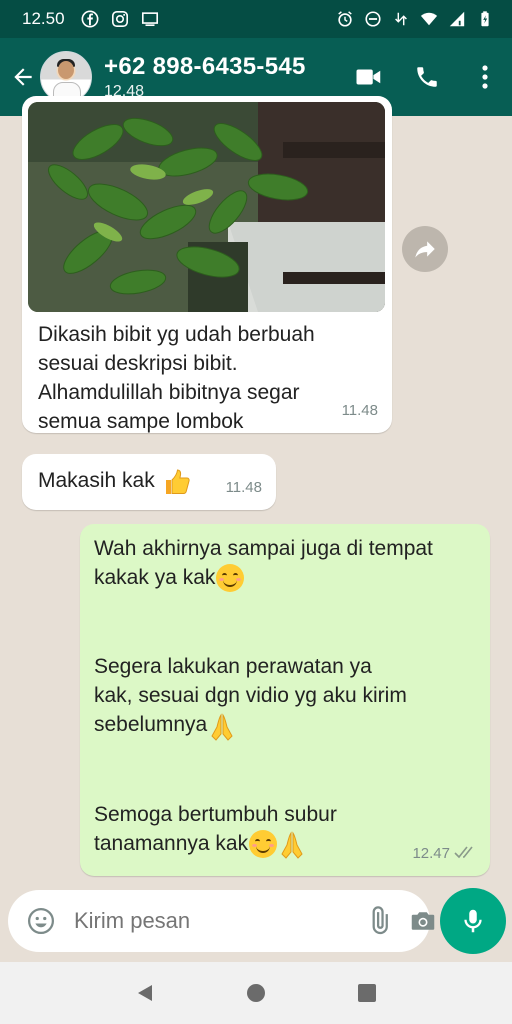 Image resolution: width=512 pixels, height=1024 pixels. What do you see at coordinates (466, 852) in the screenshot?
I see `double-check-icon` at bounding box center [466, 852].